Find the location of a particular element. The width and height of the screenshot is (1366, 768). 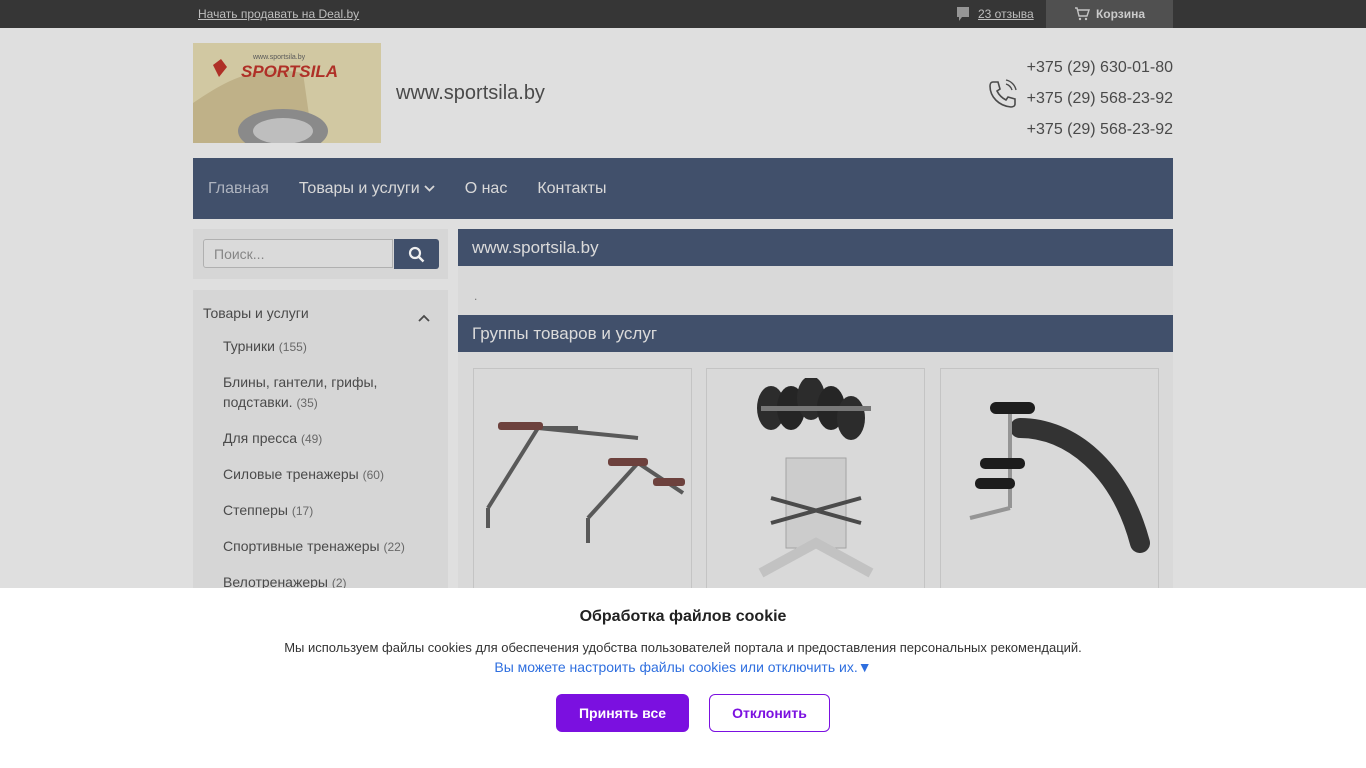

decline-button: Отклонить is located at coordinates (769, 713).